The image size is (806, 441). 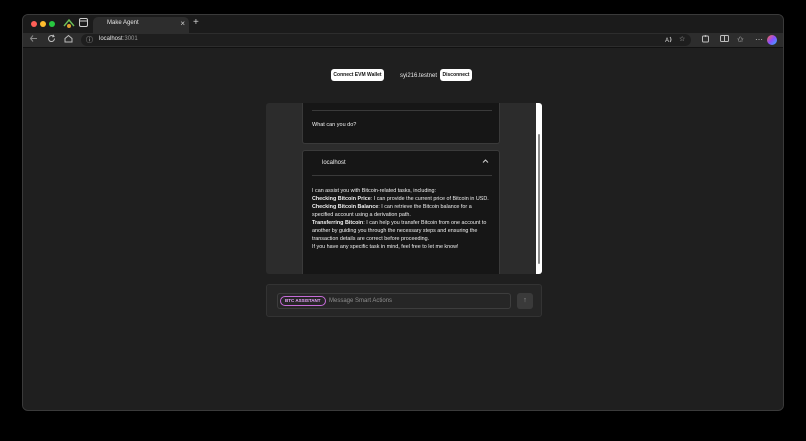 What do you see at coordinates (69, 25) in the screenshot?
I see `workspaces-icon` at bounding box center [69, 25].